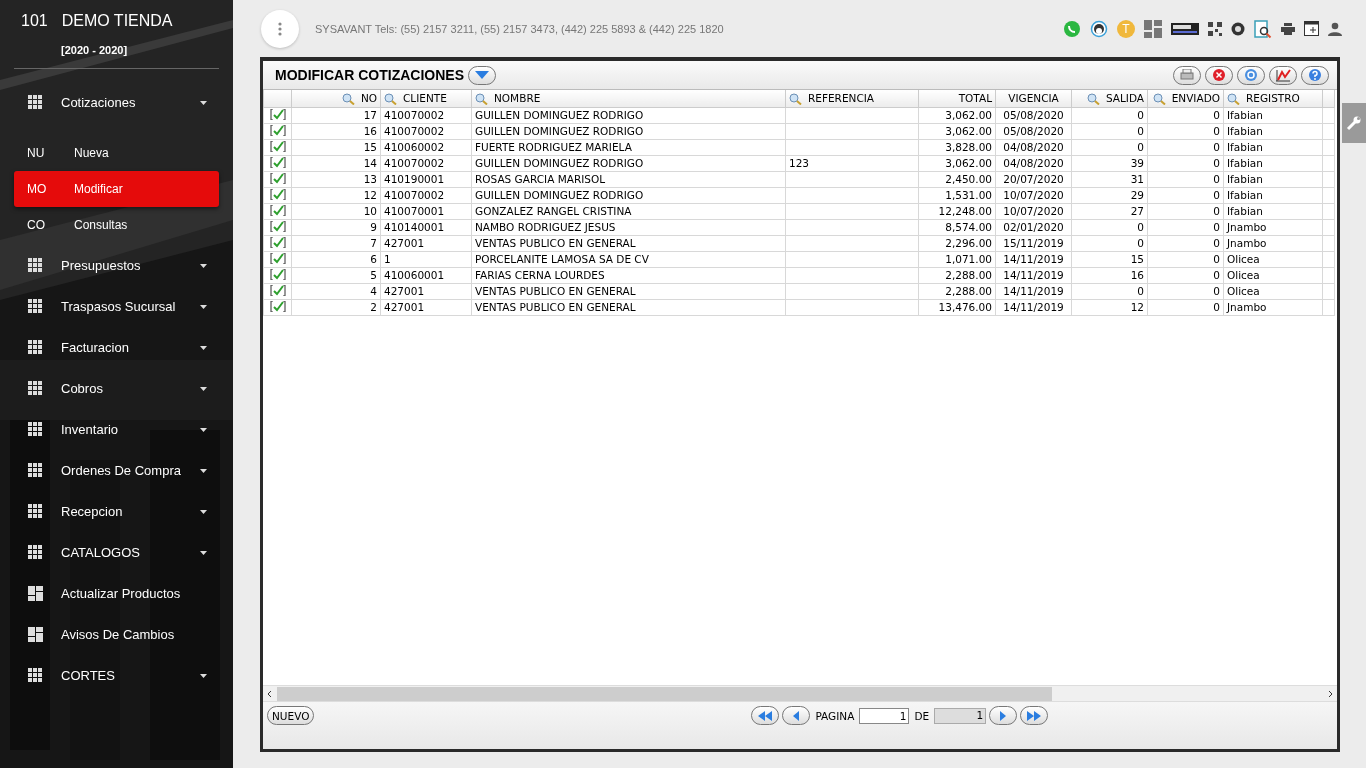  I want to click on column-header: CLIENTE, so click(426, 98).